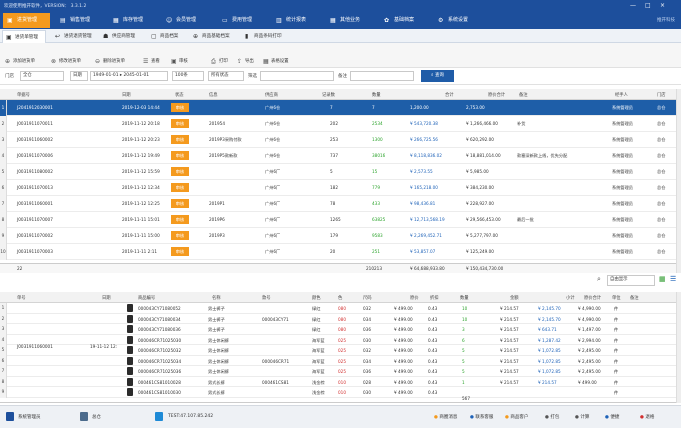  I want to click on logout-button: ● 退格, so click(647, 417).